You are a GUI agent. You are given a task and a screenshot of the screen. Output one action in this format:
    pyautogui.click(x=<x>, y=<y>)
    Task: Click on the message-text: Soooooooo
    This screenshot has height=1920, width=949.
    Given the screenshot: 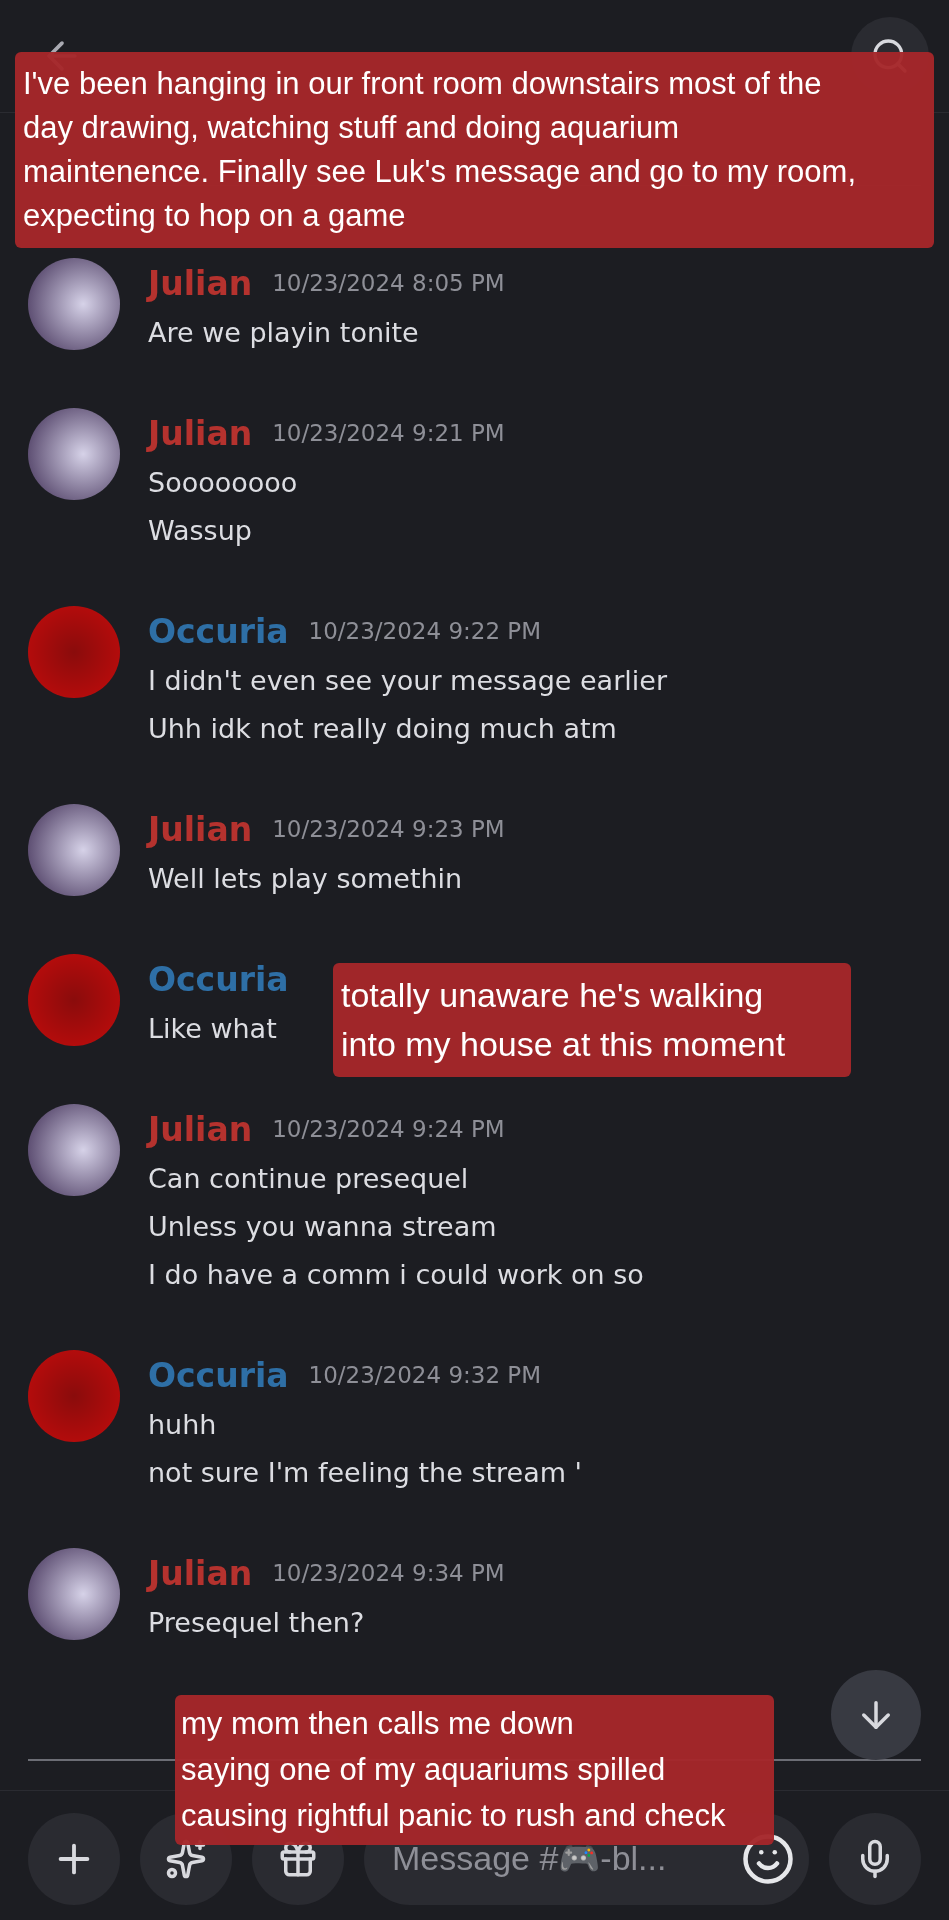 What is the action you would take?
    pyautogui.click(x=223, y=482)
    